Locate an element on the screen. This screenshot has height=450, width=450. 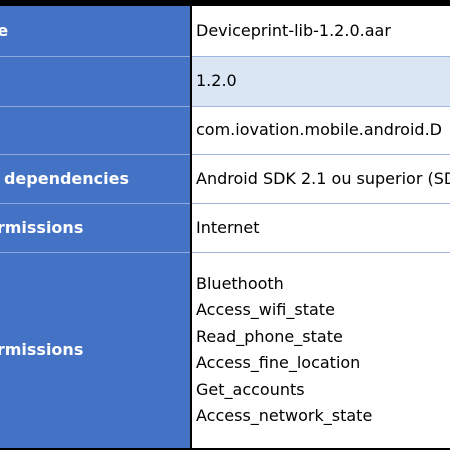
table-row-version: 1.2.0 is located at coordinates (225, 81).